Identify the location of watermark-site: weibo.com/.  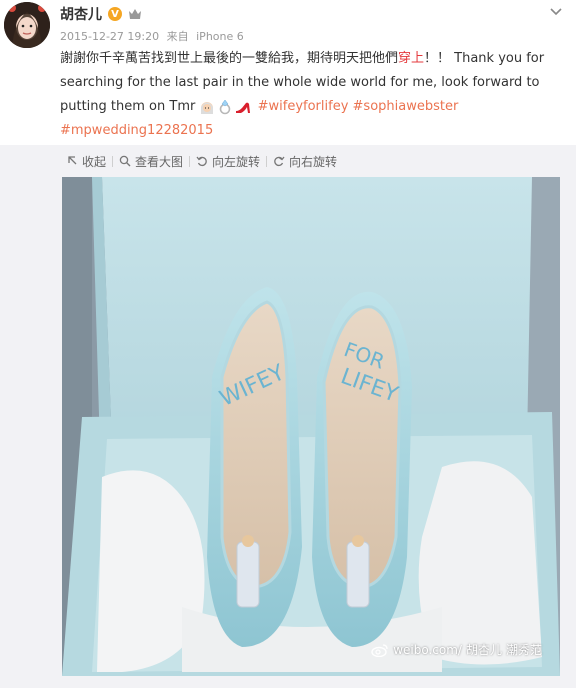
(427, 649).